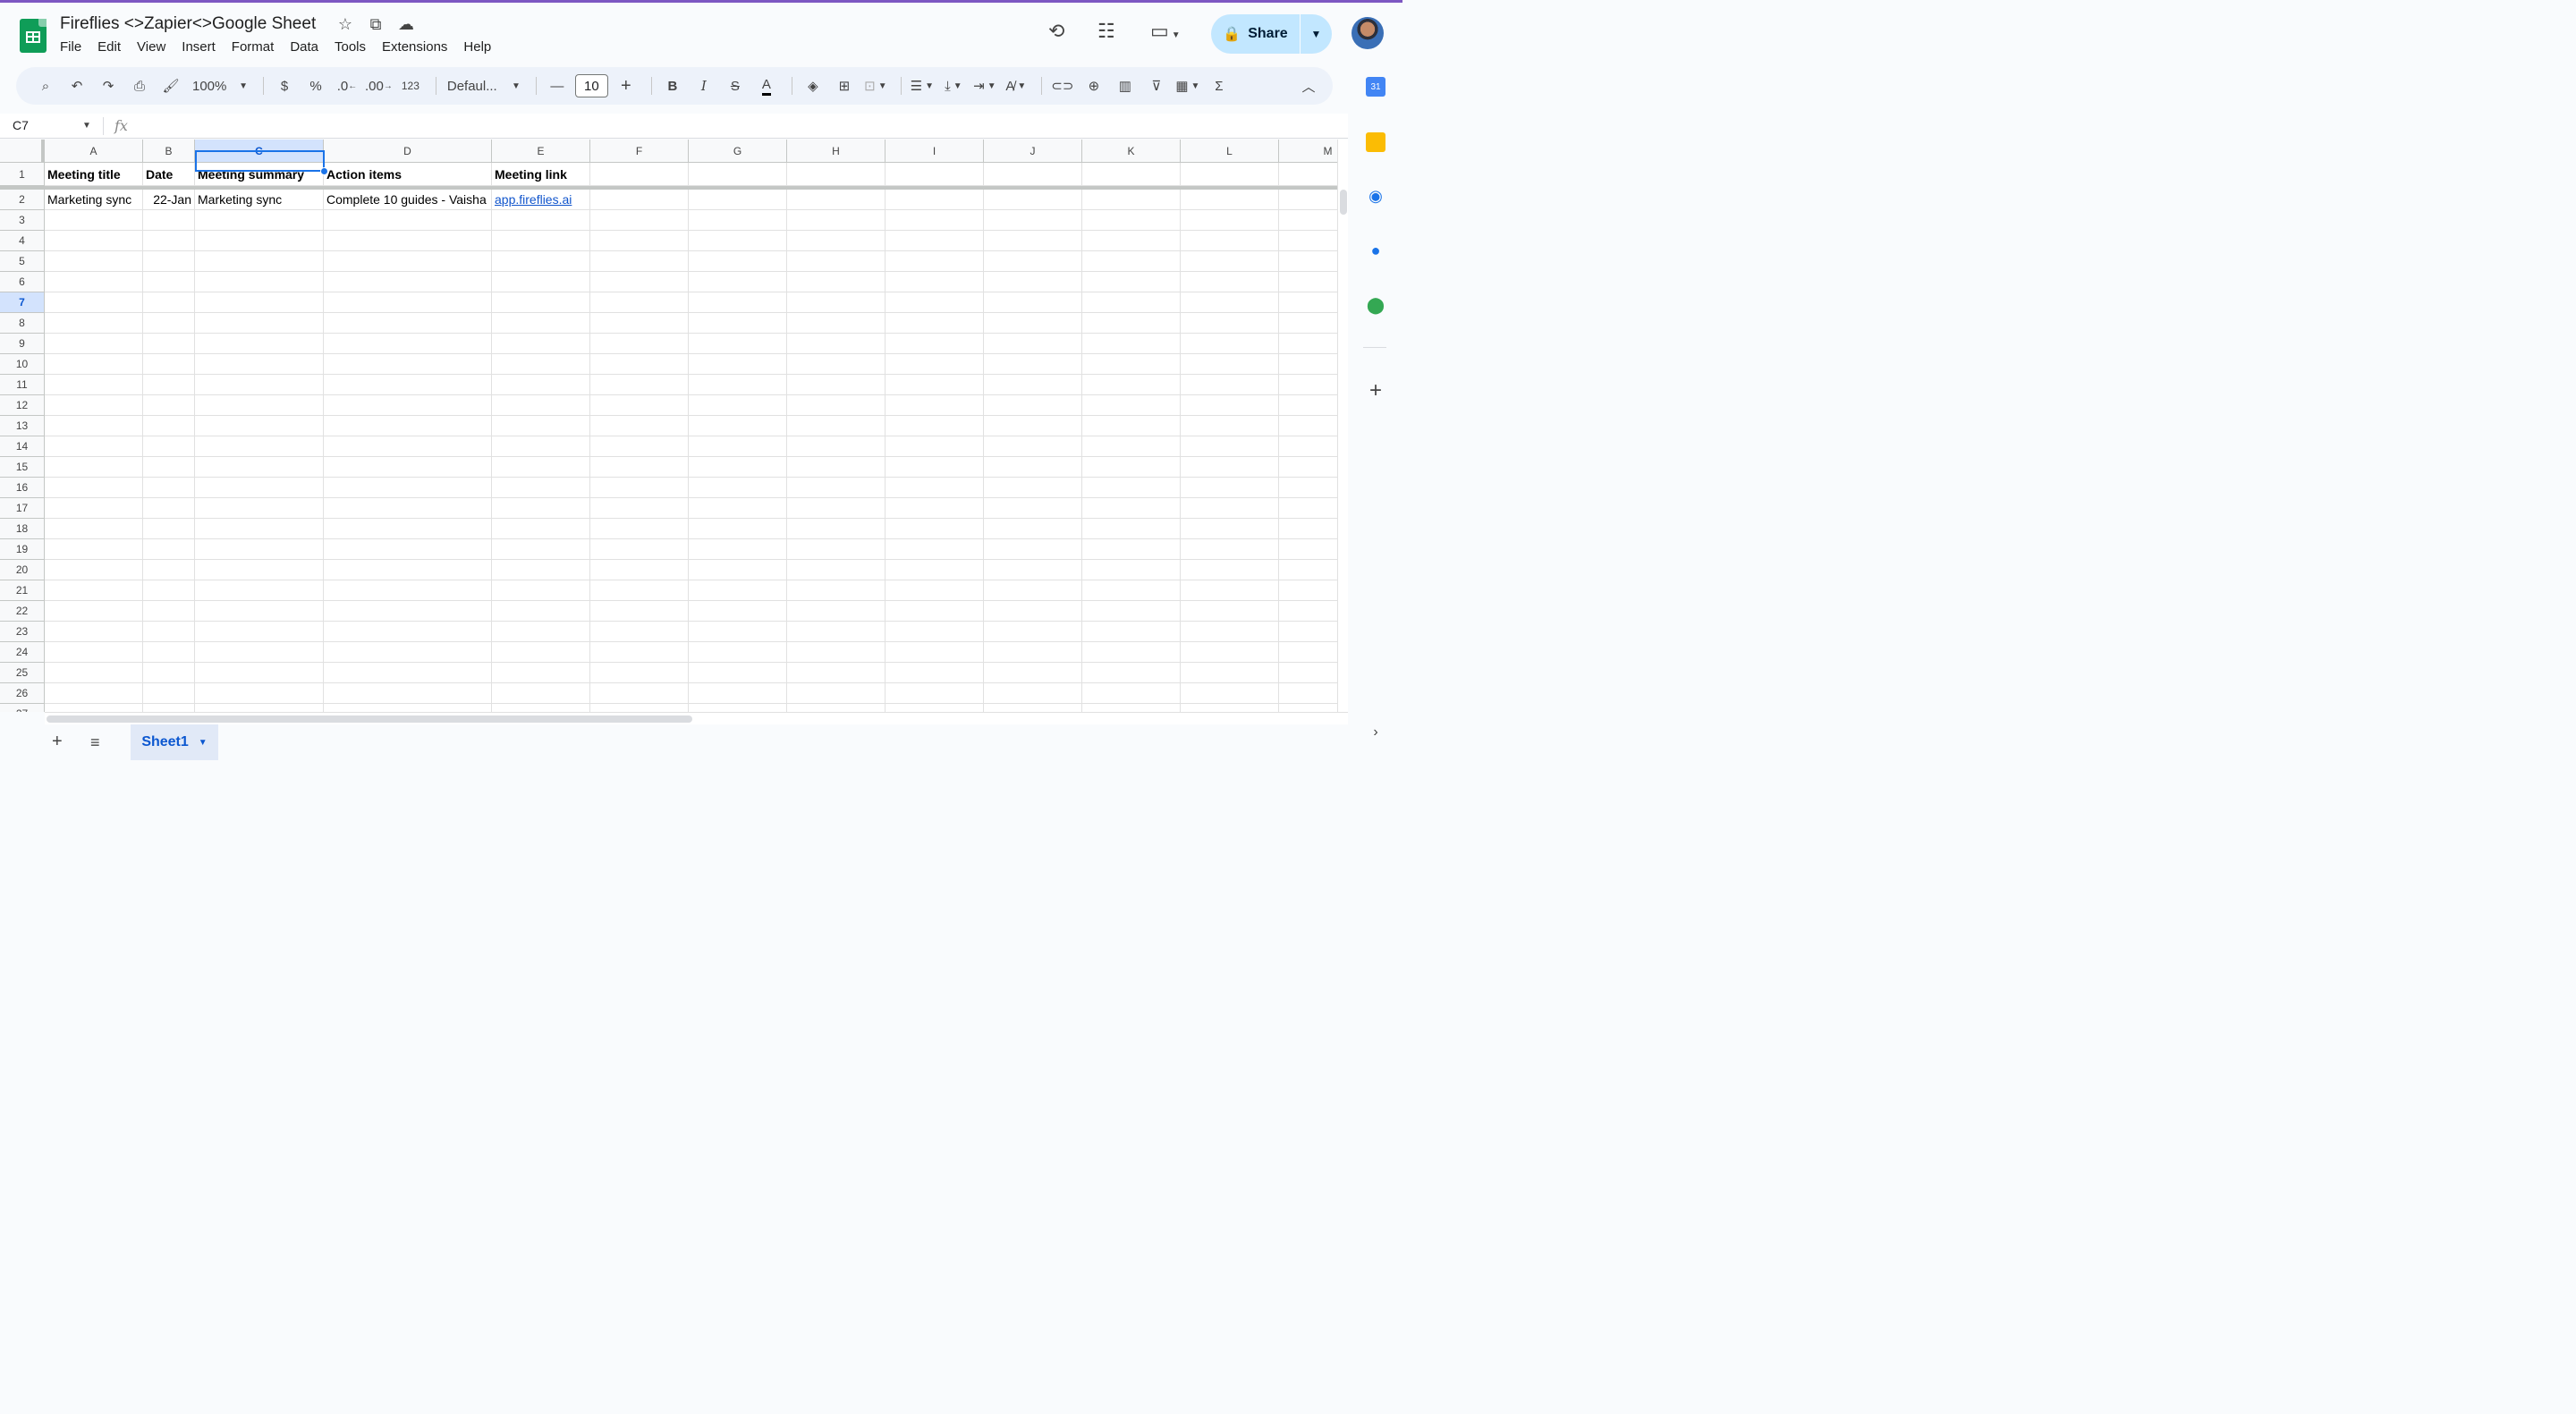 The width and height of the screenshot is (2576, 1414). What do you see at coordinates (22, 446) in the screenshot?
I see `row-header: 14` at bounding box center [22, 446].